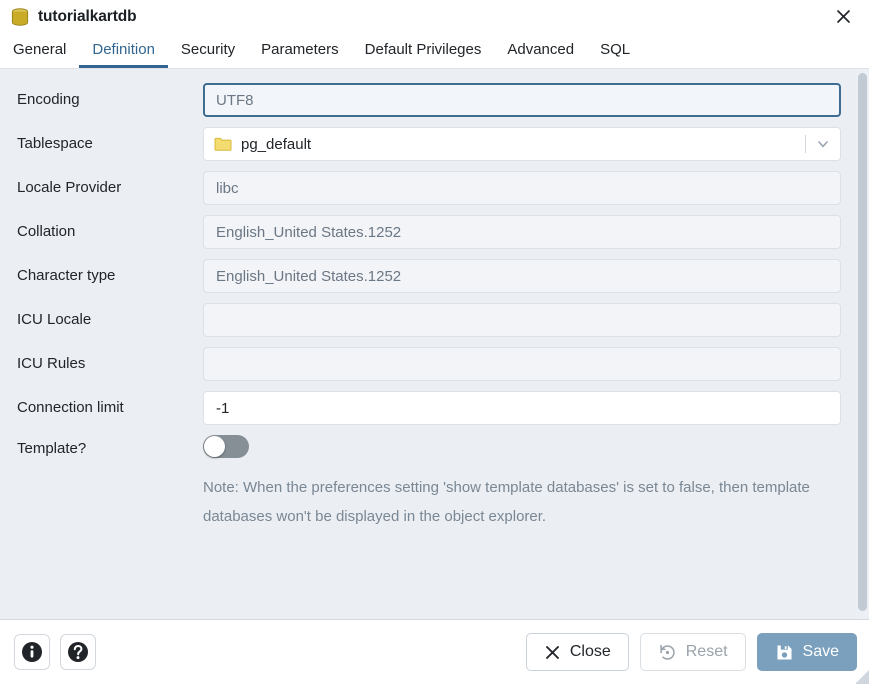 This screenshot has height=684, width=869. What do you see at coordinates (522, 232) in the screenshot?
I see `collation-input: English_United States.1252` at bounding box center [522, 232].